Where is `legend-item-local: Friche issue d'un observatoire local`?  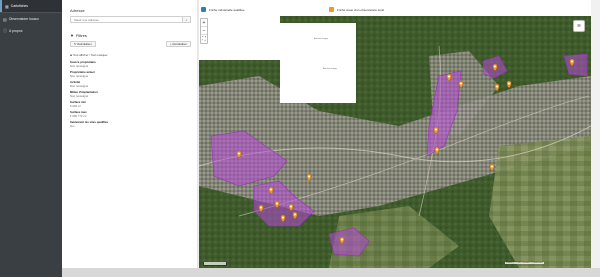
legend-item-local: Friche issue d'un observatoire local is located at coordinates (356, 9).